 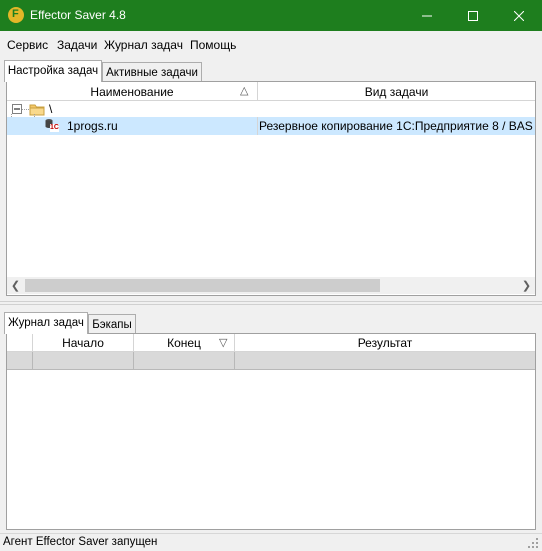 What do you see at coordinates (17, 109) in the screenshot?
I see `collapse-icon` at bounding box center [17, 109].